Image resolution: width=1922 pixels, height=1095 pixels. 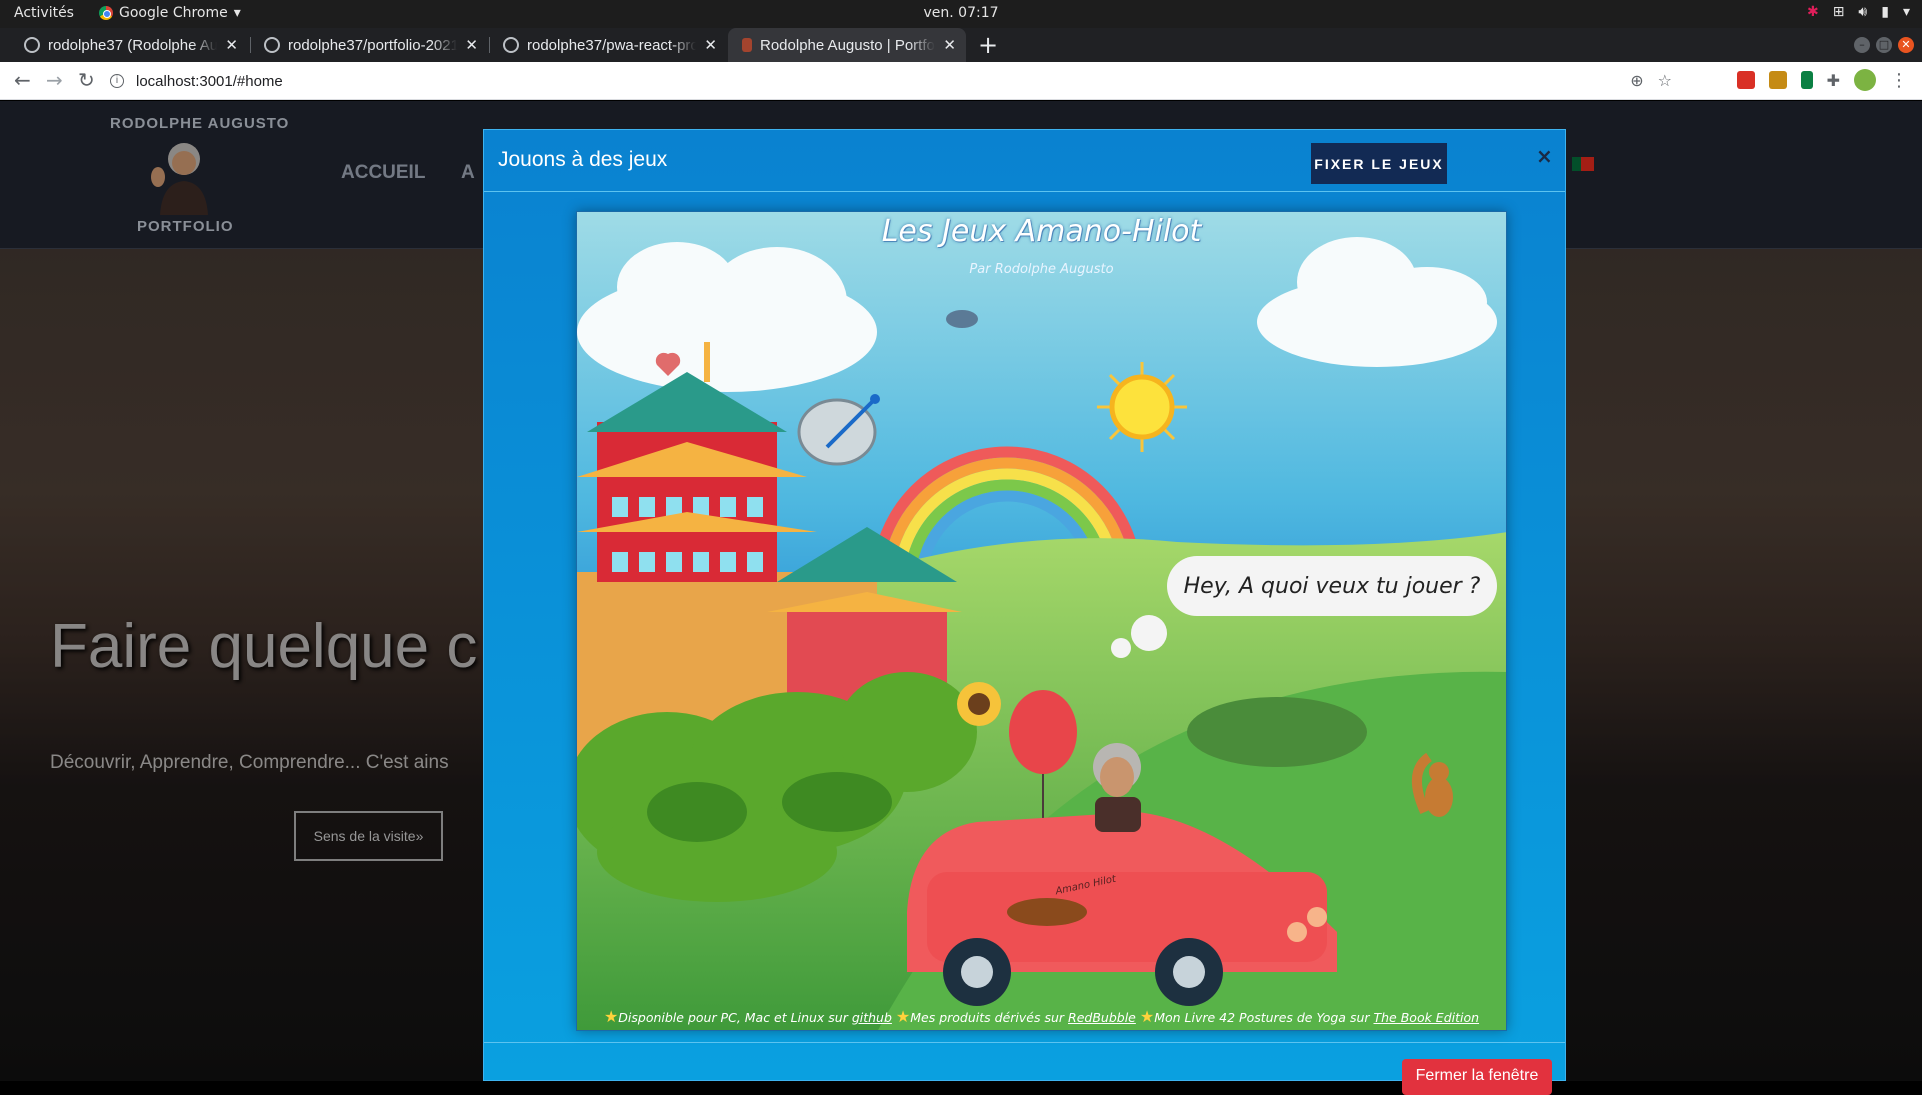 I want to click on minimize-icon: –, so click(x=1862, y=45).